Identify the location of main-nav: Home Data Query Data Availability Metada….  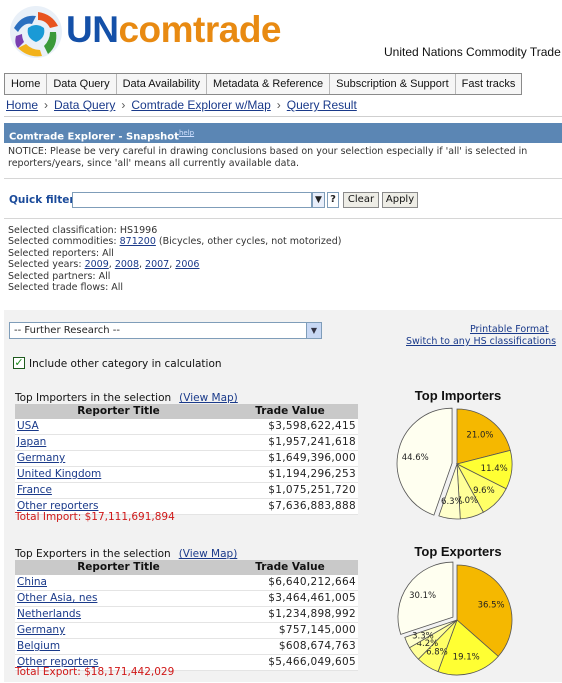
(263, 84).